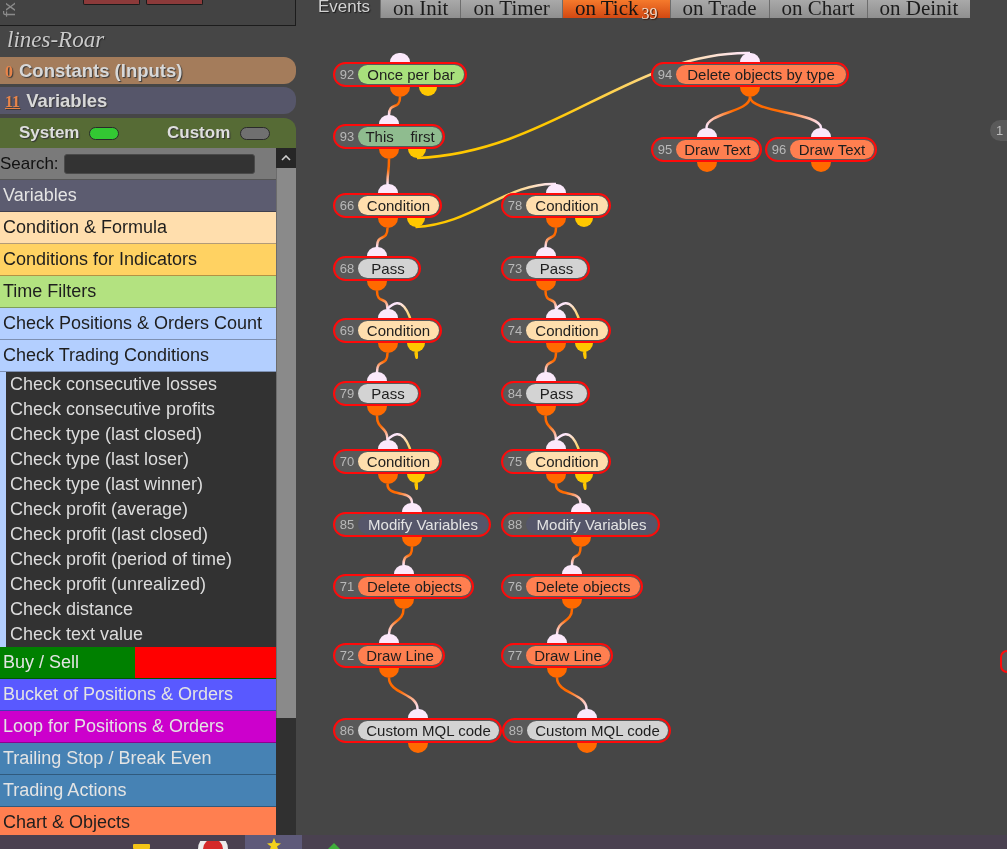  What do you see at coordinates (556, 205) in the screenshot?
I see `flow-node: 78 Condition` at bounding box center [556, 205].